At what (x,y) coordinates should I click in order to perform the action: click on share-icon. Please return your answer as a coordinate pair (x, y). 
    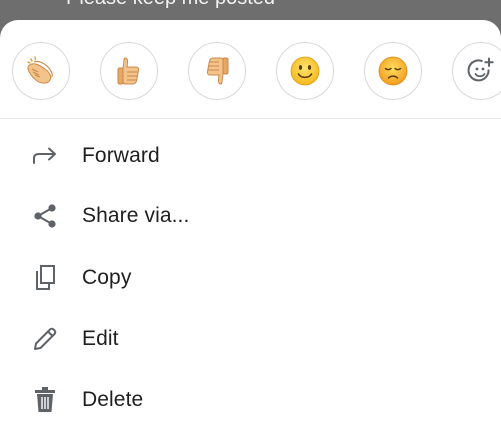
    Looking at the image, I should click on (45, 216).